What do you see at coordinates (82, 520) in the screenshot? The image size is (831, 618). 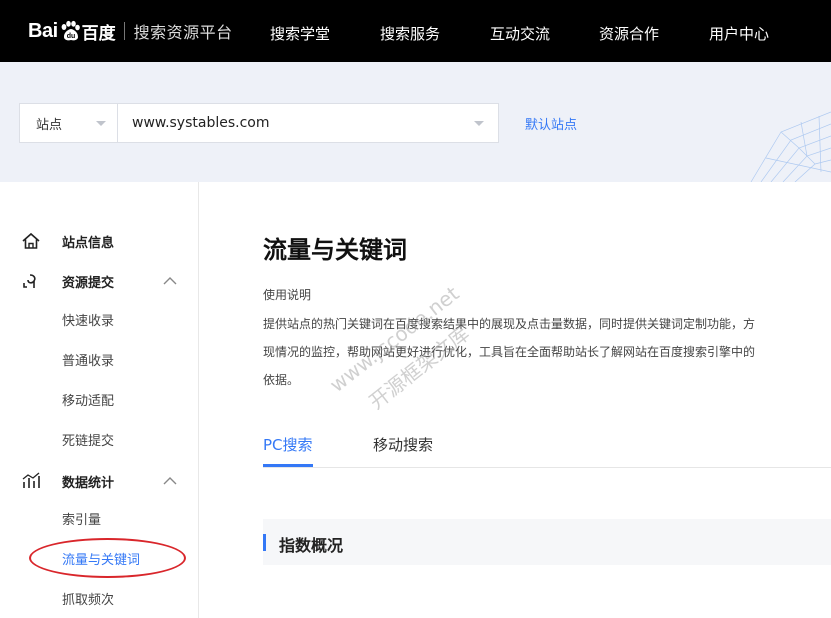 I see `sidebar-item-label: 索引量` at bounding box center [82, 520].